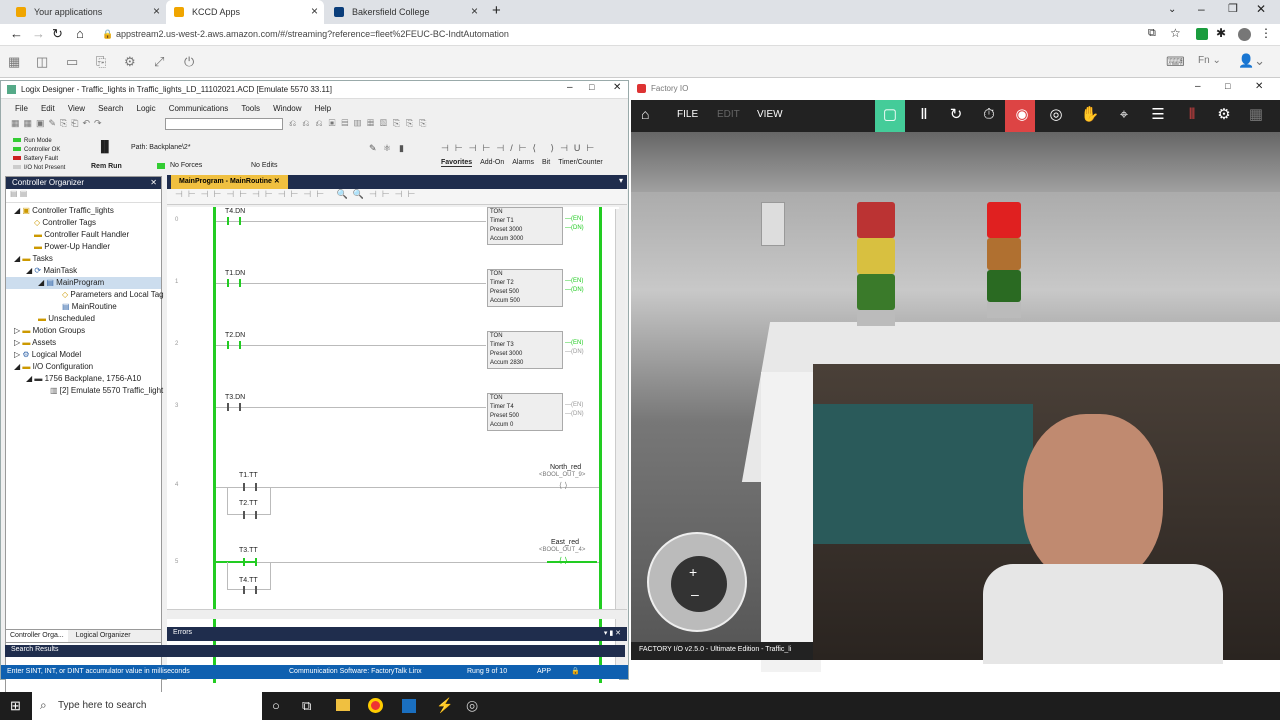 This screenshot has height=720, width=1280. I want to click on search-combo, so click(224, 124).